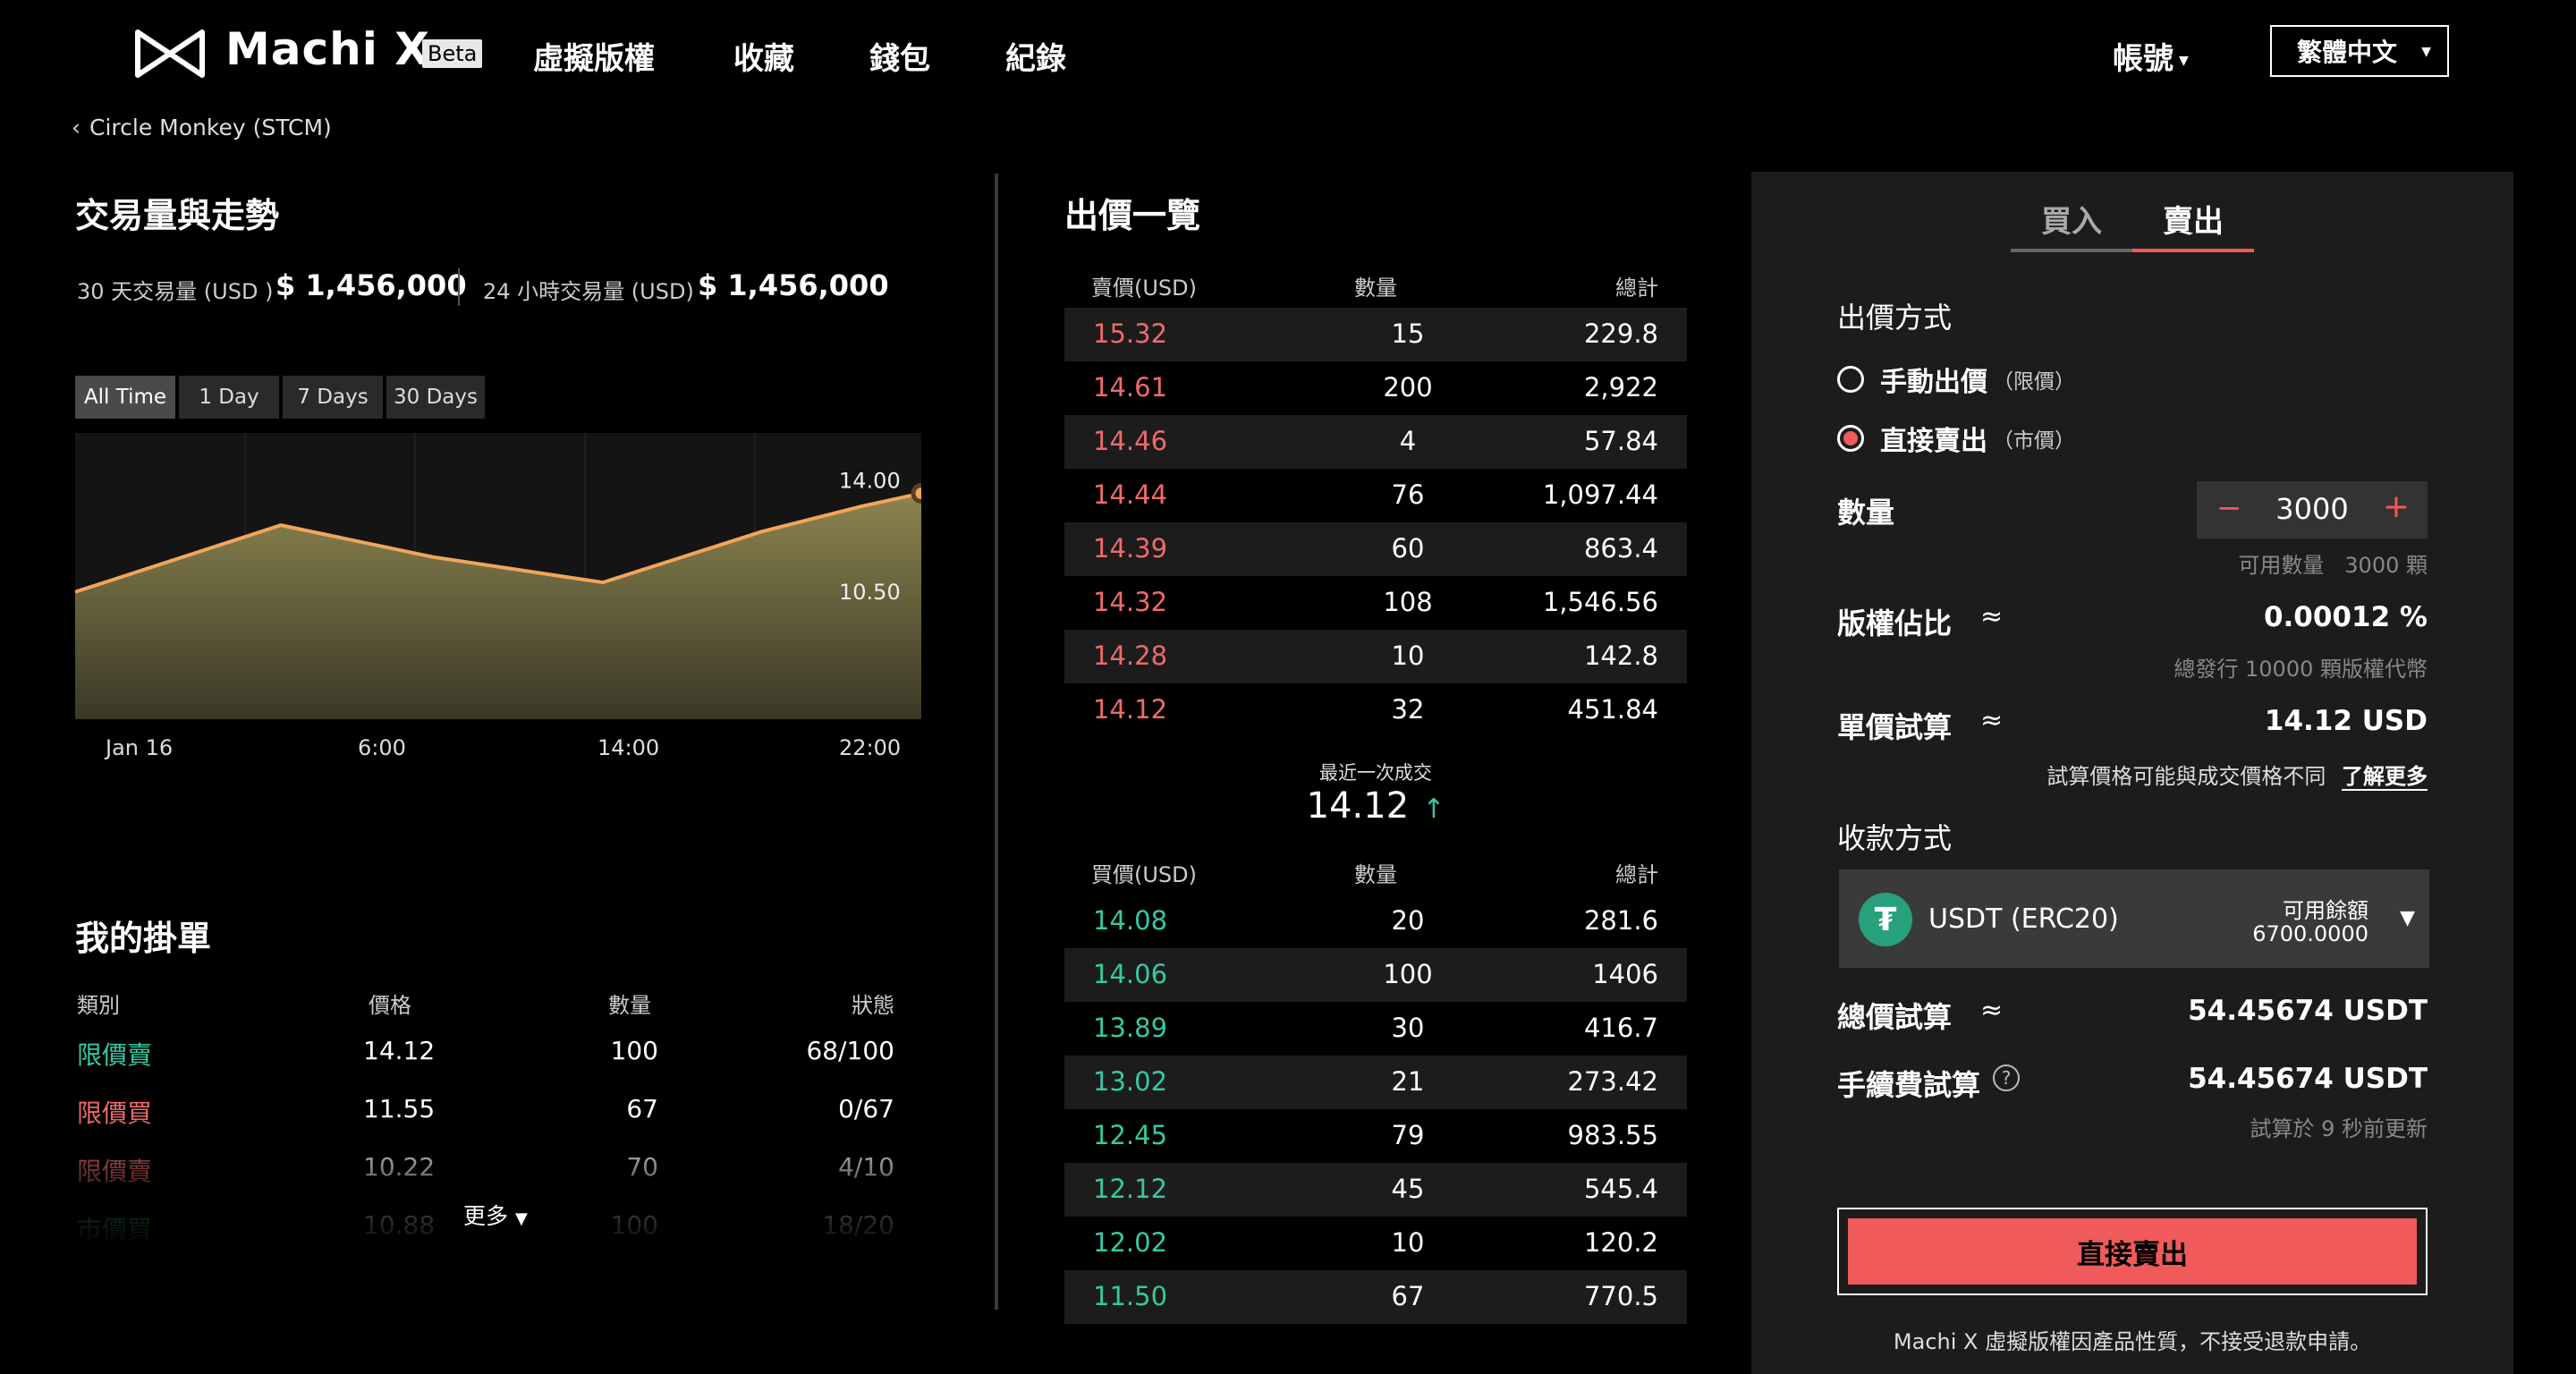 Image resolution: width=2576 pixels, height=1374 pixels. Describe the element at coordinates (1375, 1297) in the screenshot. I see `bid-row: 11.50 67 770.5` at that location.